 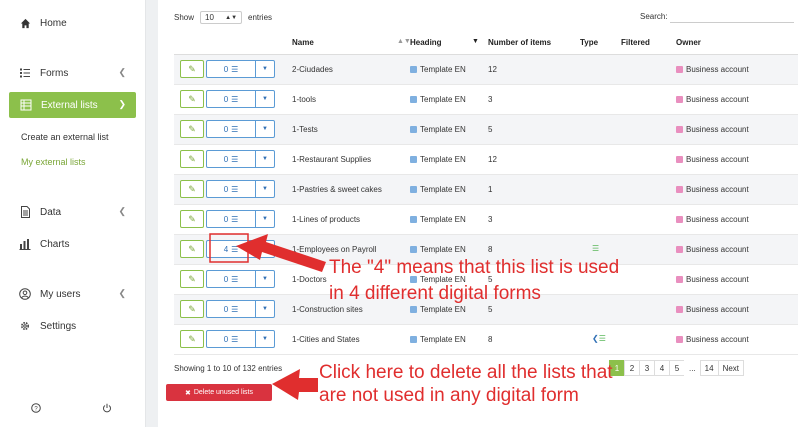 What do you see at coordinates (295, 384) in the screenshot?
I see `arrow-to-delete` at bounding box center [295, 384].